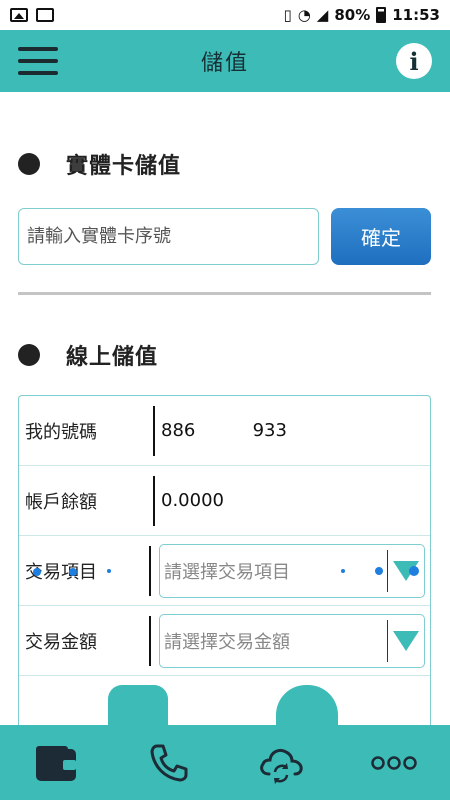  I want to click on wallet-icon, so click(56, 763).